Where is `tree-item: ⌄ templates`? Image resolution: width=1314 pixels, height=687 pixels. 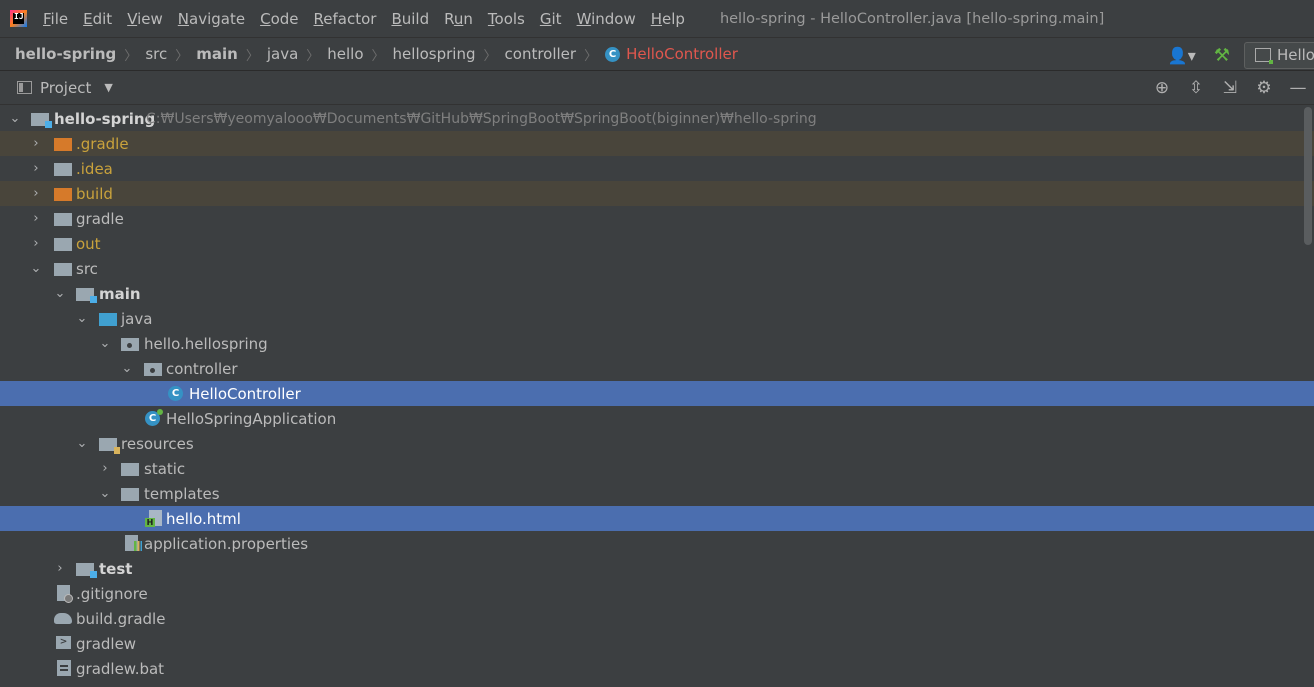 tree-item: ⌄ templates is located at coordinates (657, 493).